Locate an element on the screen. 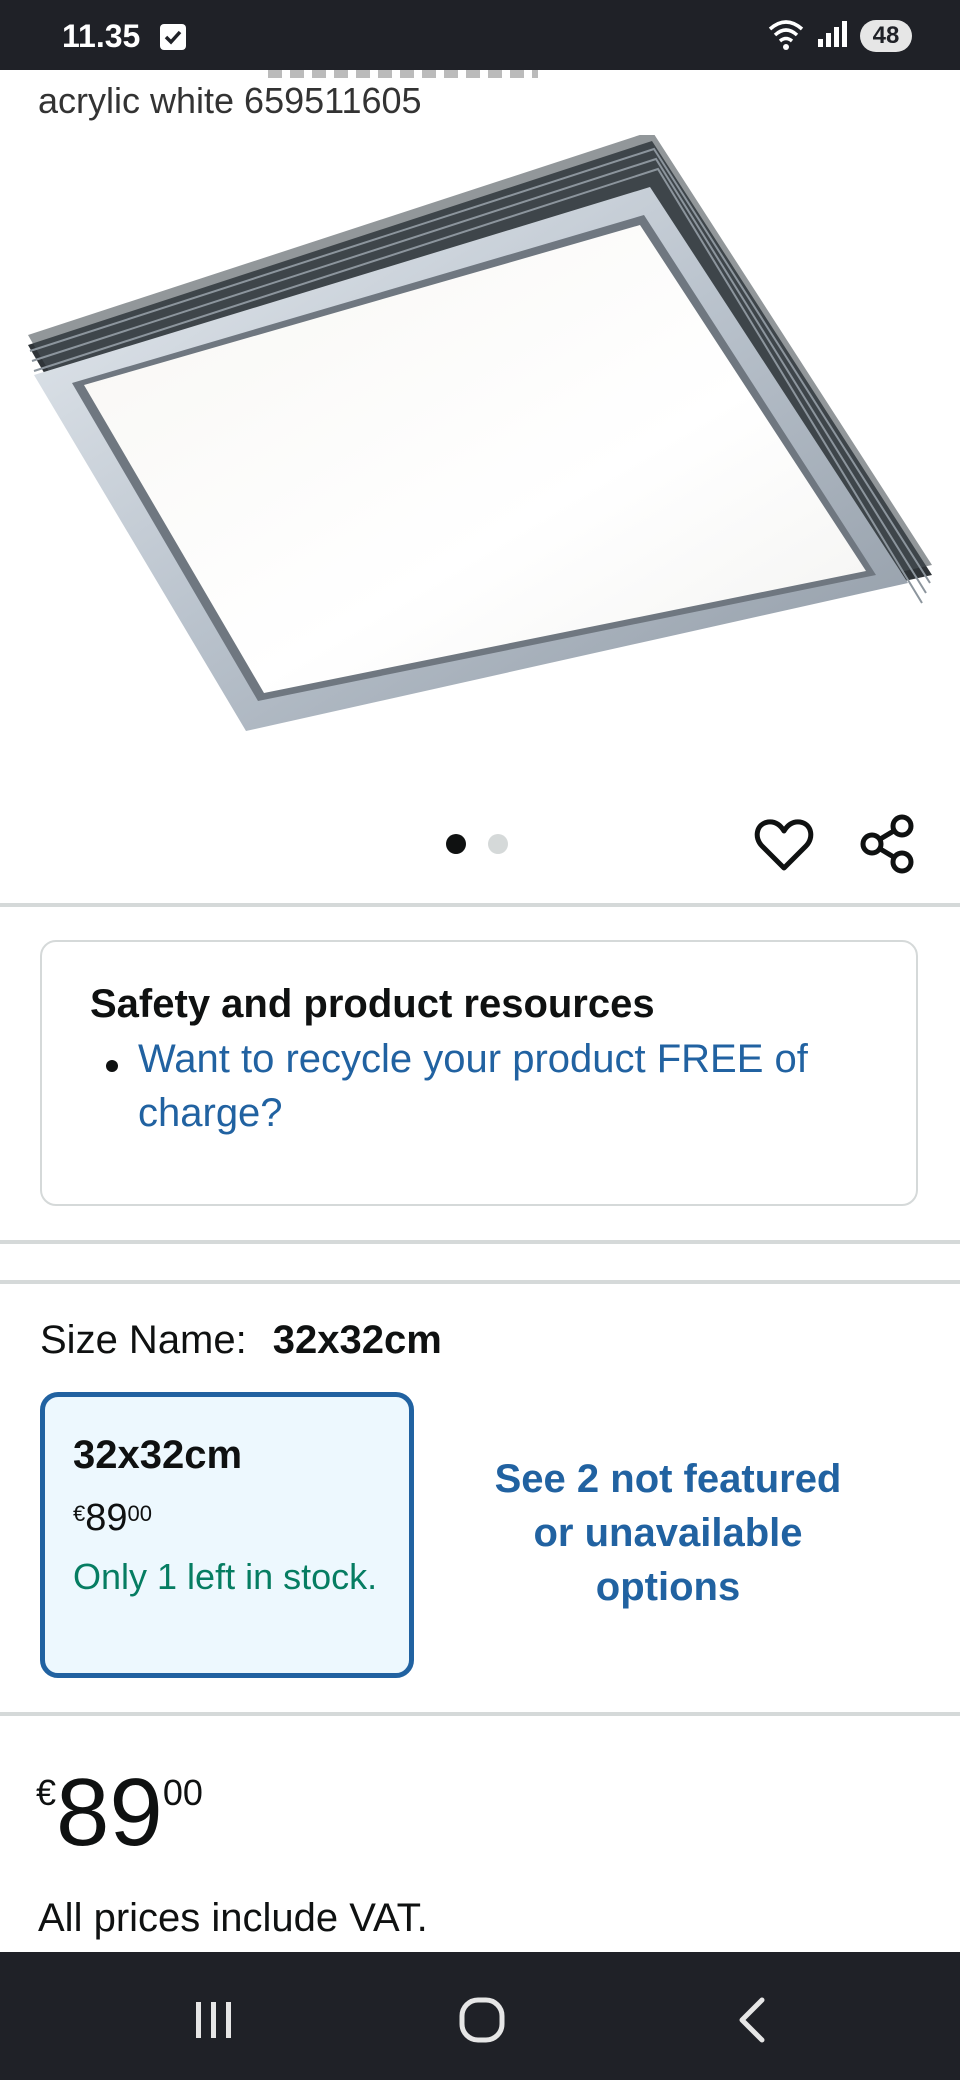  back-icon is located at coordinates (754, 2022).